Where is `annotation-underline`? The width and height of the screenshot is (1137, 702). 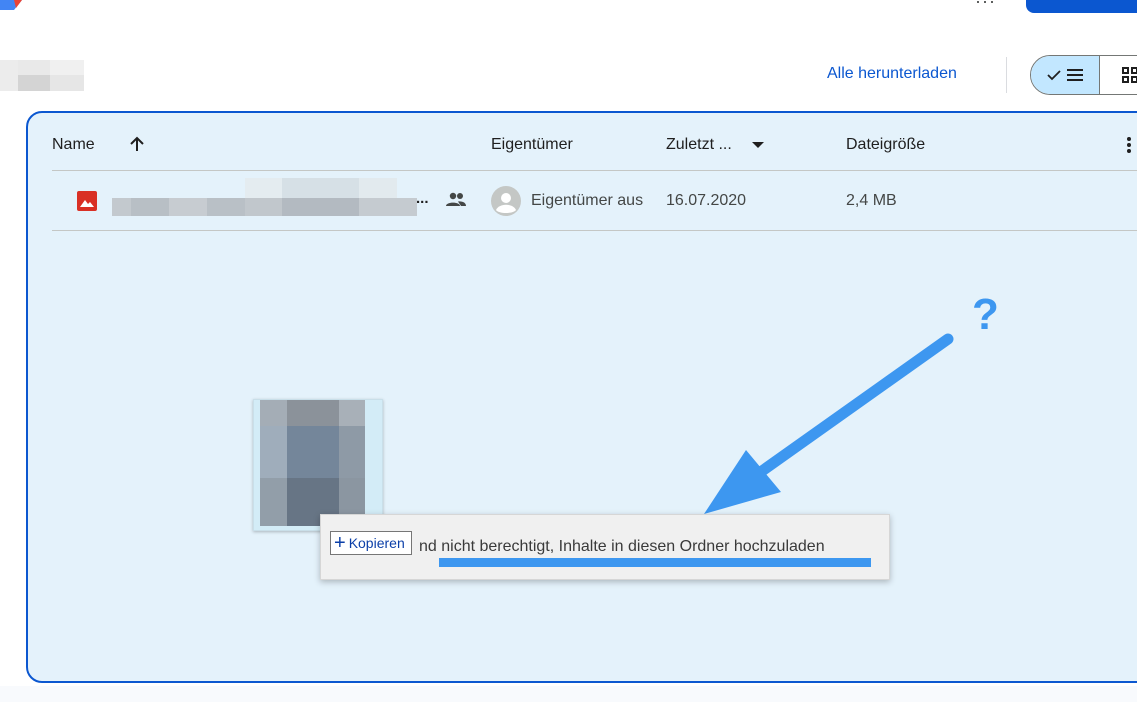
annotation-underline is located at coordinates (655, 562).